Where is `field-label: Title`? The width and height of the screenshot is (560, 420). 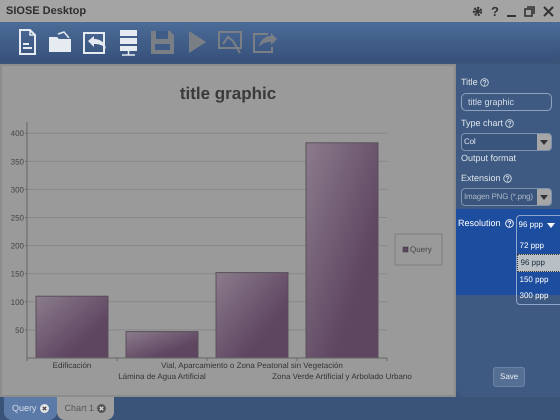 field-label: Title is located at coordinates (469, 82).